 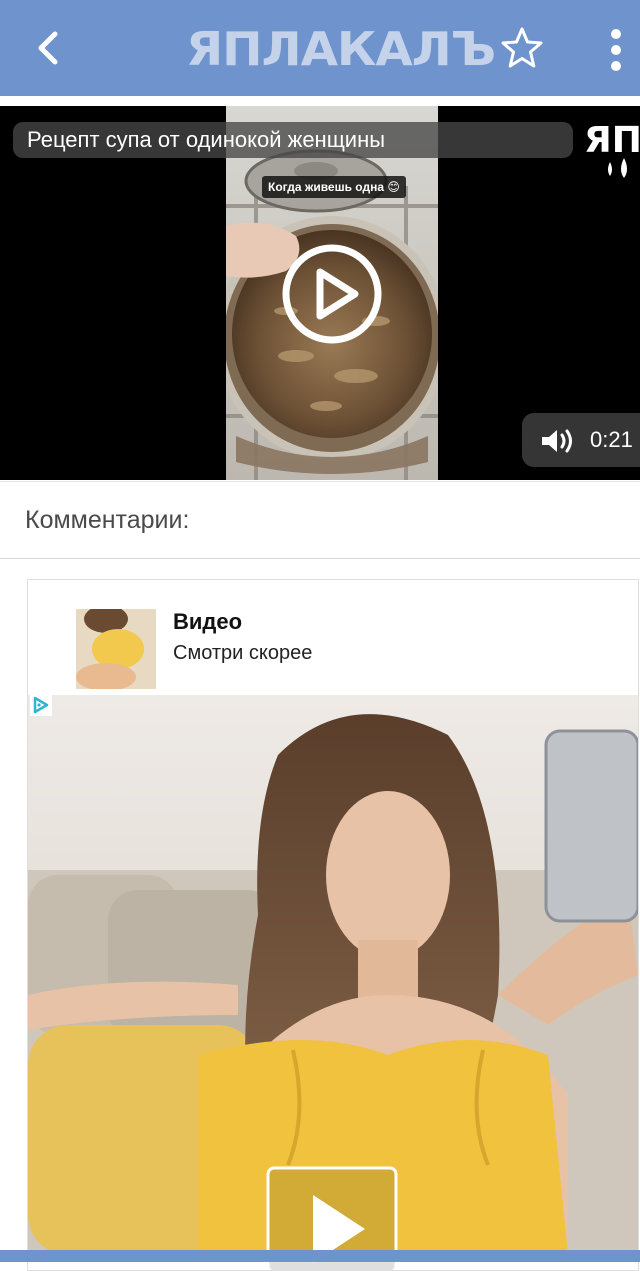 I want to click on play-circle-icon, so click(x=332, y=294).